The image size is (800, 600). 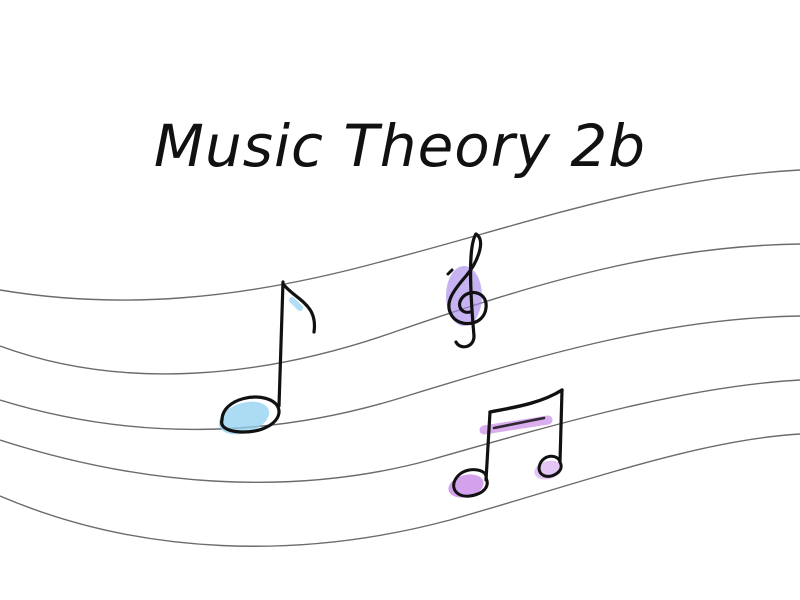 I want to click on treble-clef-icon, so click(x=467, y=290).